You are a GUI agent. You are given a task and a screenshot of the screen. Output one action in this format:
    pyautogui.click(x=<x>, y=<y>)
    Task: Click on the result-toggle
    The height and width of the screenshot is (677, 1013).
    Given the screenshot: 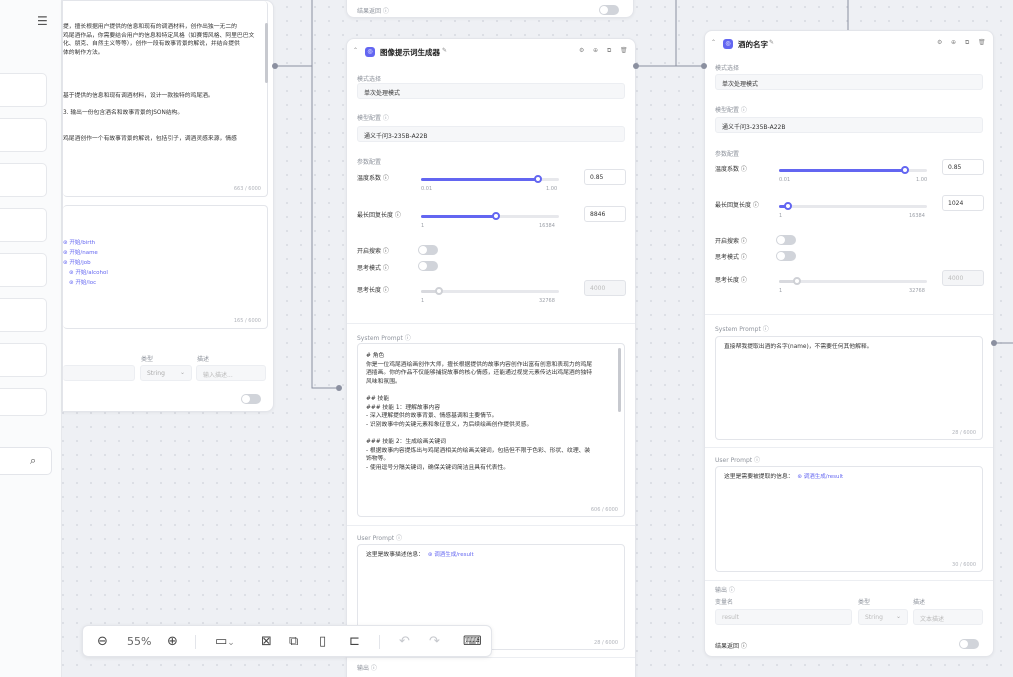 What is the action you would take?
    pyautogui.click(x=969, y=644)
    